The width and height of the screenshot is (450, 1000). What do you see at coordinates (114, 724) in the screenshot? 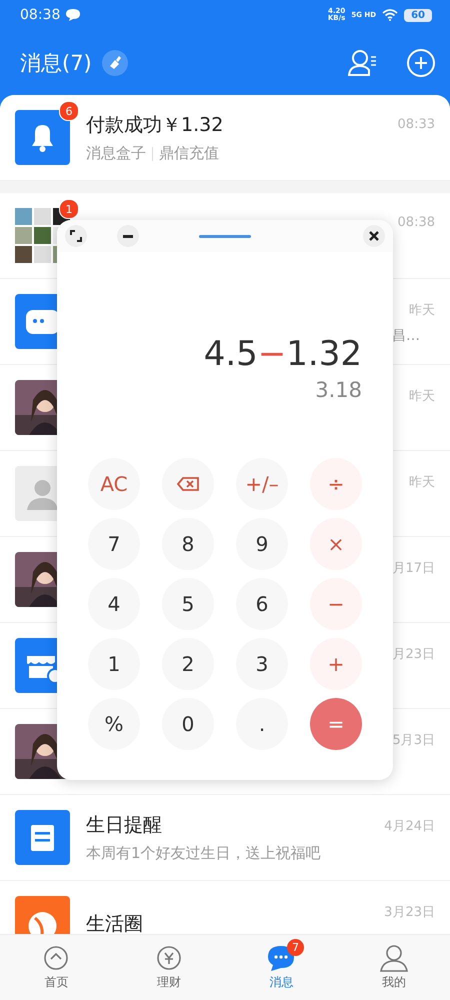
I see `calculator-key: %` at bounding box center [114, 724].